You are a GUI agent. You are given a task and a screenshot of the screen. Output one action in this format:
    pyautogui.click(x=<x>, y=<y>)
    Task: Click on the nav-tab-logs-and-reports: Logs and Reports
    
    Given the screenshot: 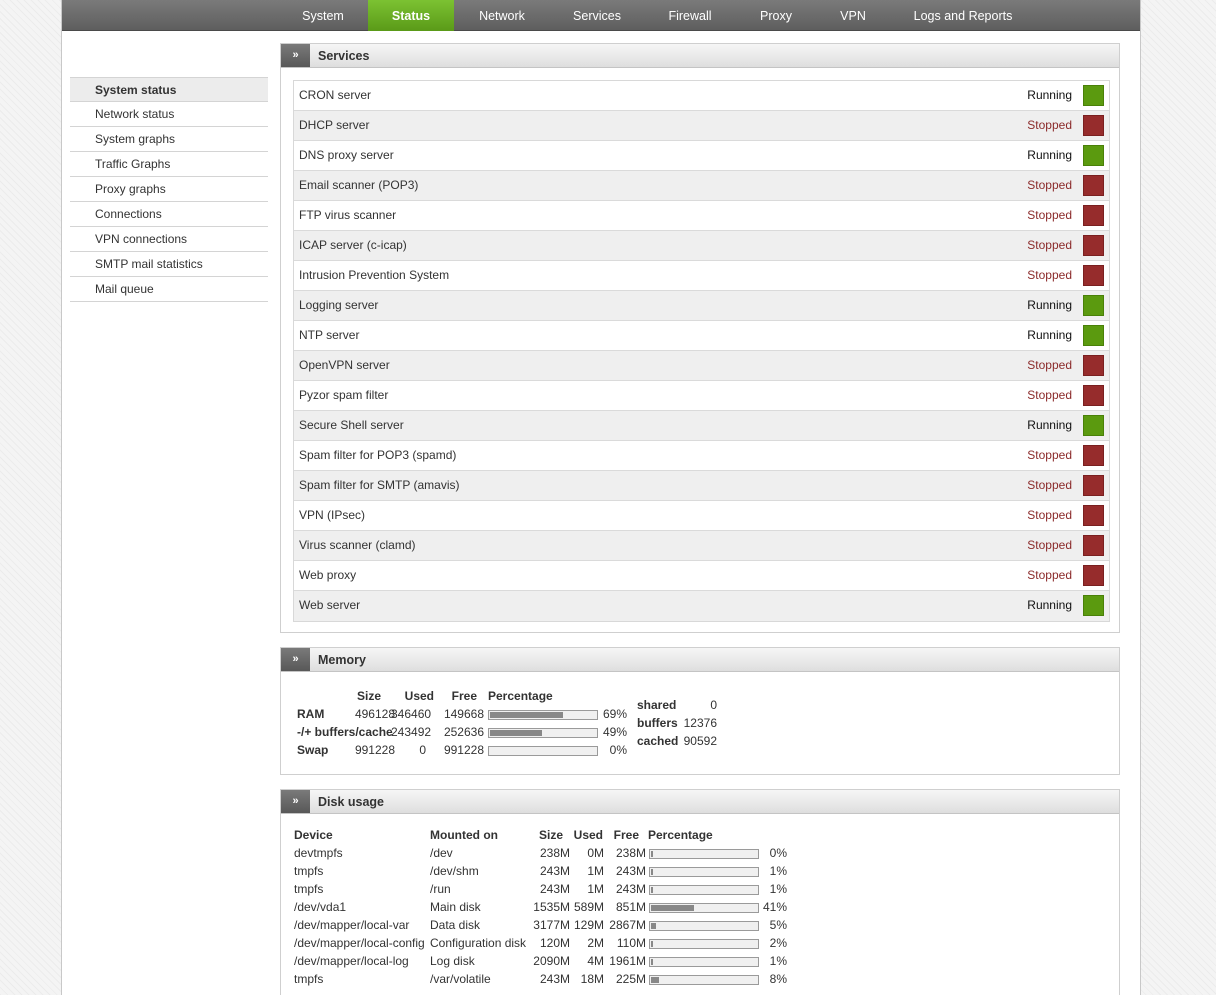 What is the action you would take?
    pyautogui.click(x=963, y=15)
    